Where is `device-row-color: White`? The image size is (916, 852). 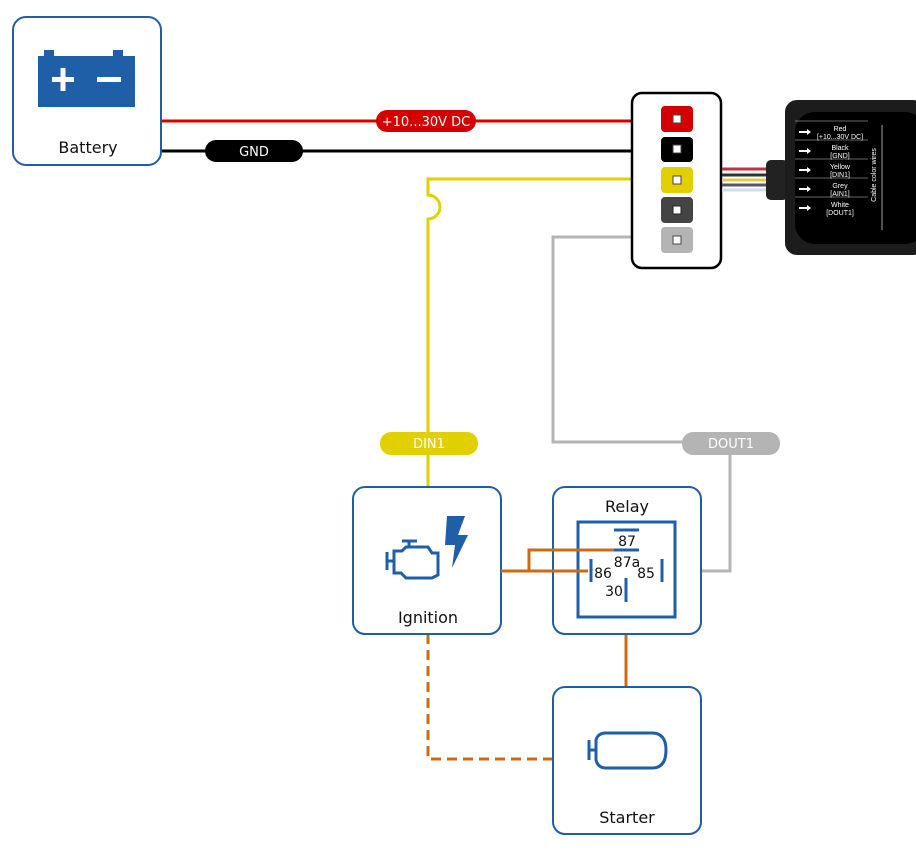
device-row-color: White is located at coordinates (840, 205).